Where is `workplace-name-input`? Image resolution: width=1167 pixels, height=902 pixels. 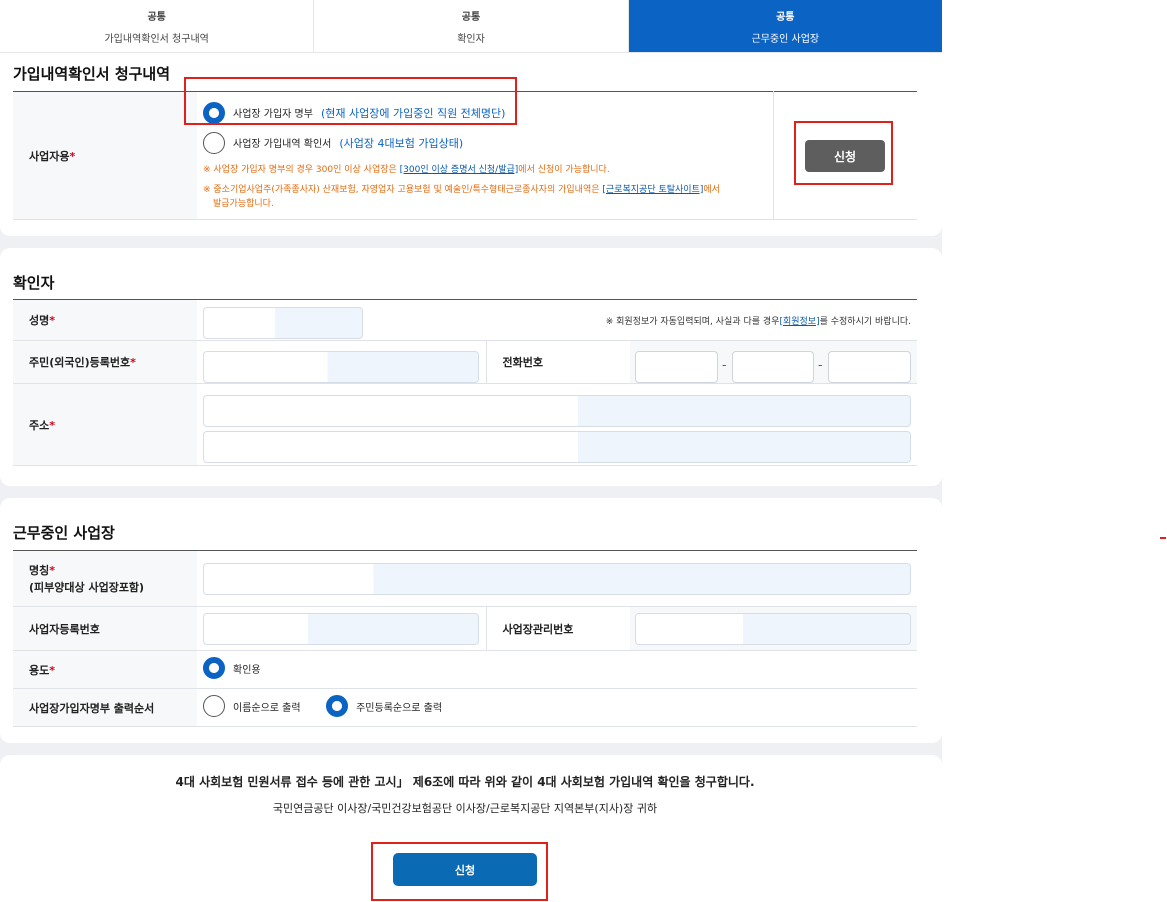 workplace-name-input is located at coordinates (557, 579).